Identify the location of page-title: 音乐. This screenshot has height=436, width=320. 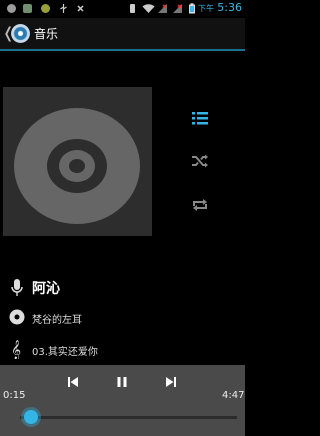
(46, 34).